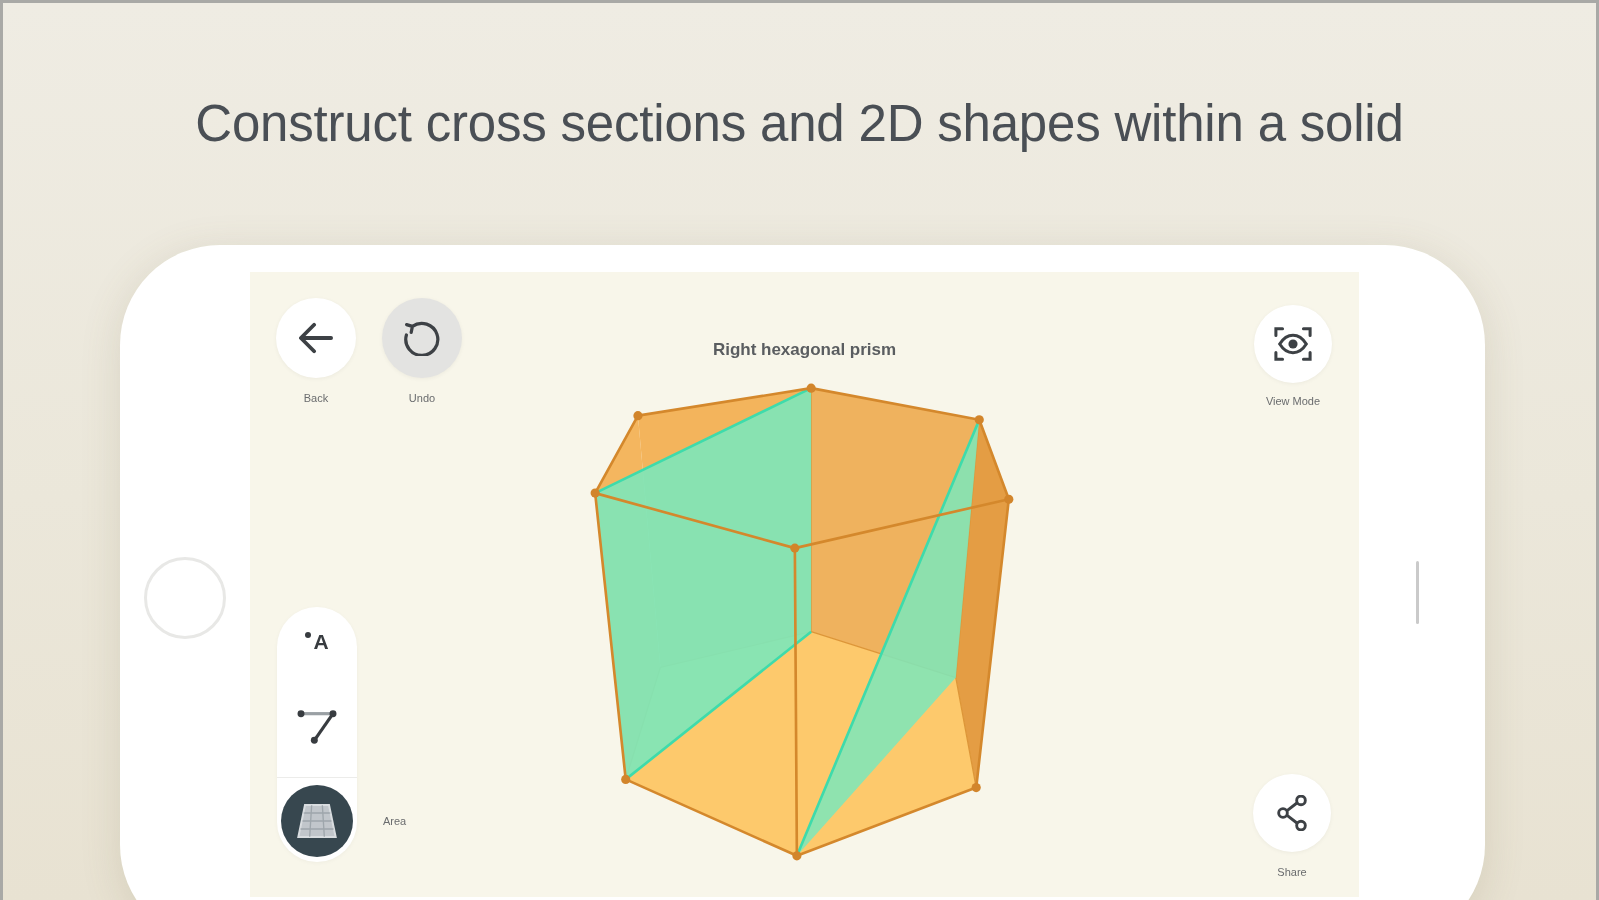 This screenshot has height=900, width=1599. Describe the element at coordinates (317, 642) in the screenshot. I see `label-tool-button: A` at that location.